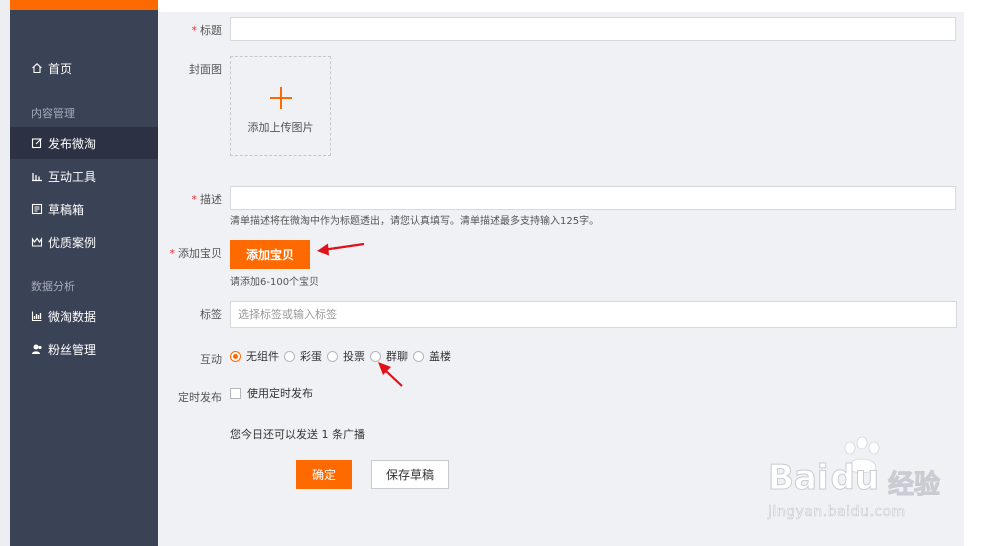 Image resolution: width=1000 pixels, height=546 pixels. What do you see at coordinates (37, 209) in the screenshot?
I see `draft-icon` at bounding box center [37, 209].